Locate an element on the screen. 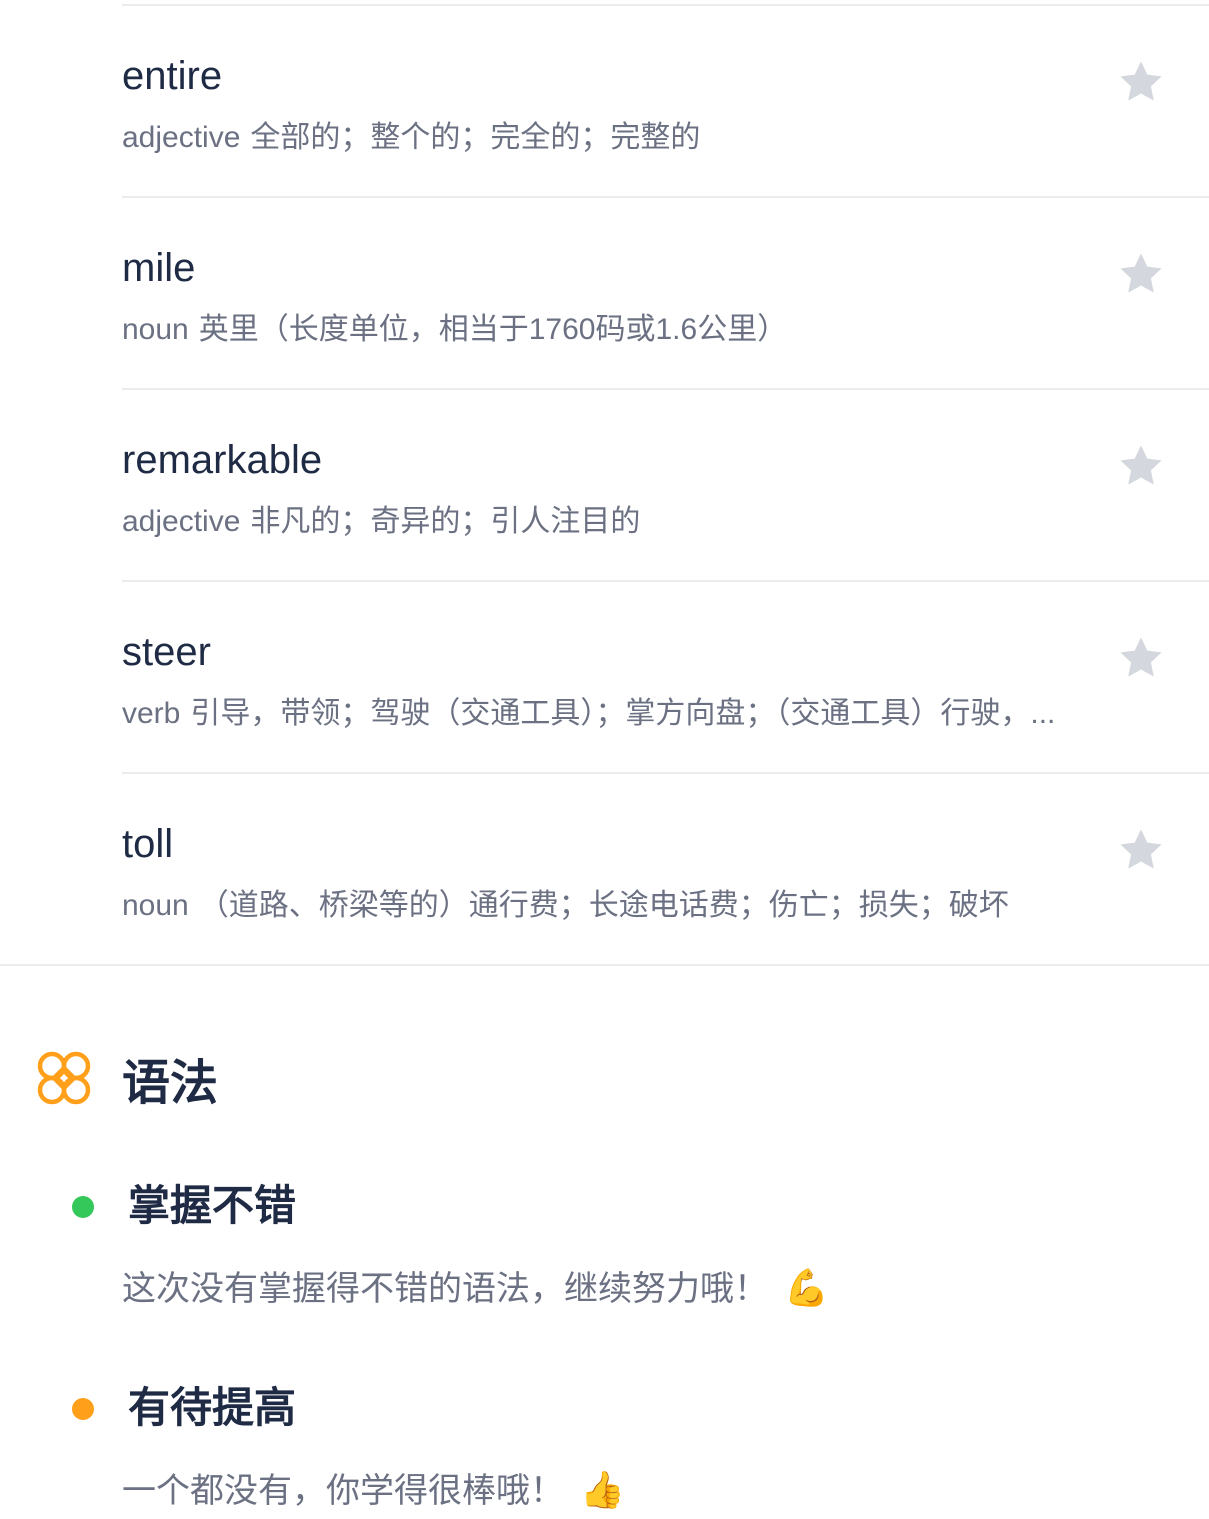 This screenshot has height=1519, width=1209. grammar-title: 语法 is located at coordinates (170, 1083).